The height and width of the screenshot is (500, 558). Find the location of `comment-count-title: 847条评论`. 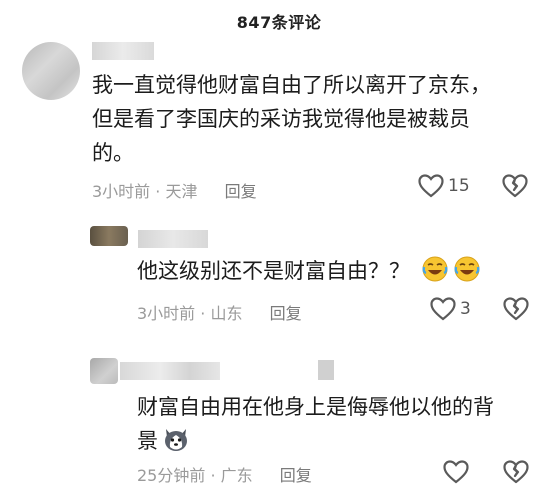

comment-count-title: 847条评论 is located at coordinates (279, 22).